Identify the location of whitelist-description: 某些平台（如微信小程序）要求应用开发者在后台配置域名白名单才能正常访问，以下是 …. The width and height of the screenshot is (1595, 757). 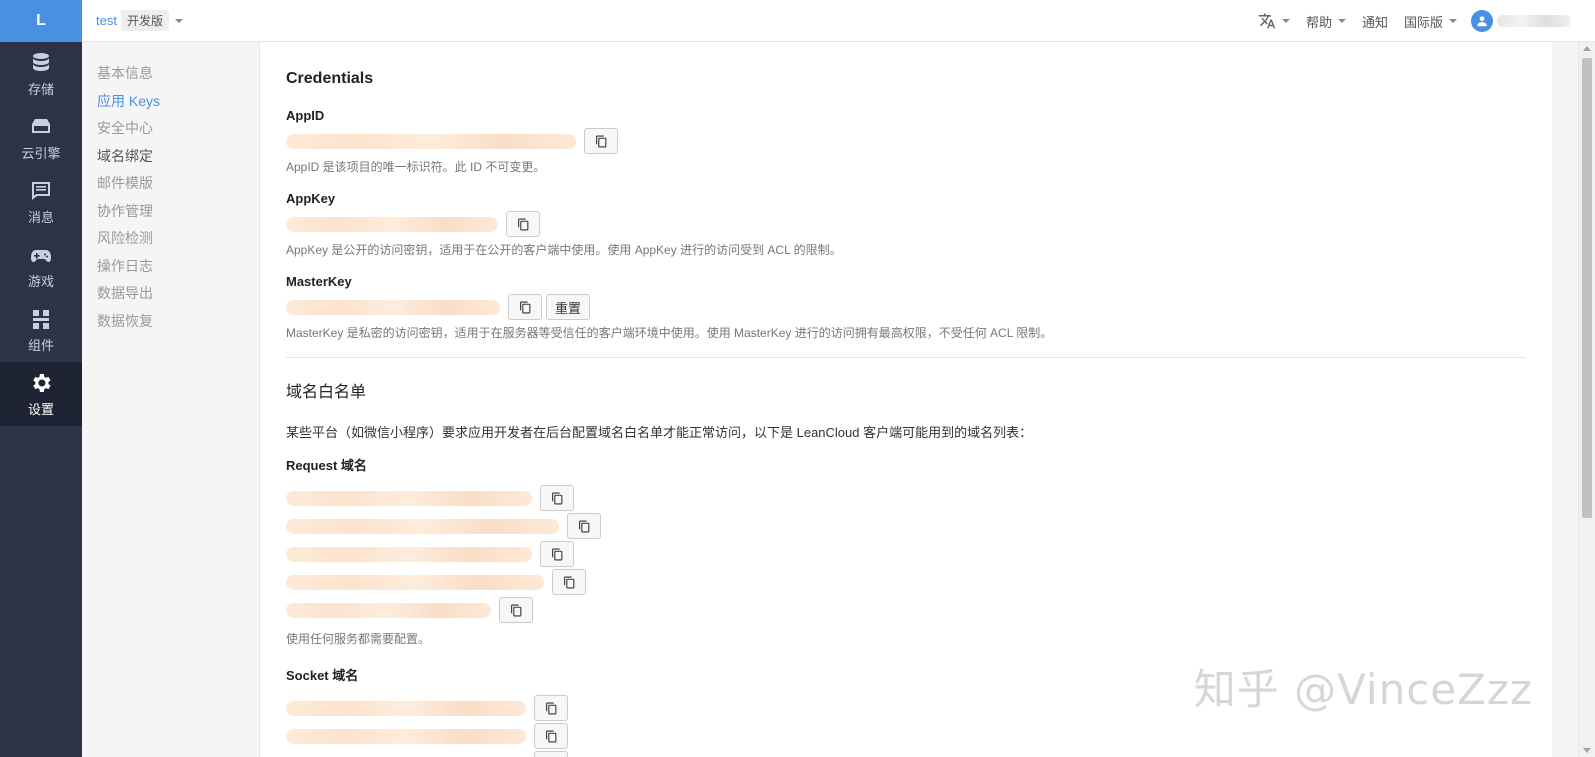
(659, 432).